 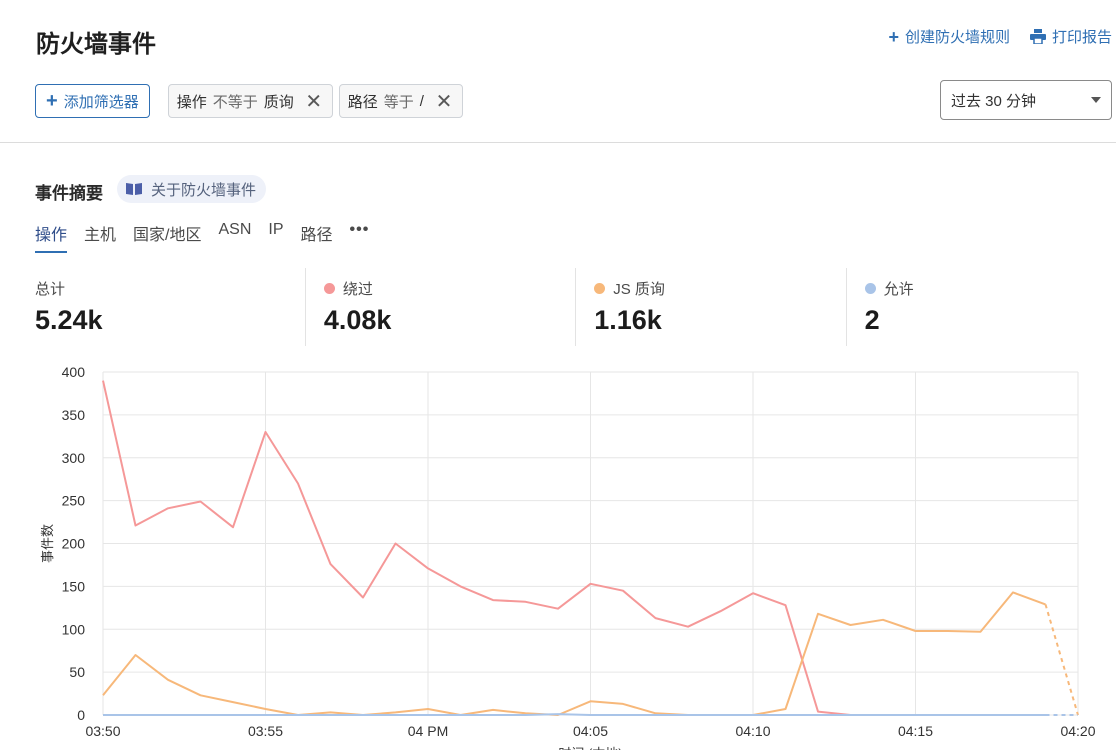 I want to click on filter-operator: 等于, so click(x=398, y=102).